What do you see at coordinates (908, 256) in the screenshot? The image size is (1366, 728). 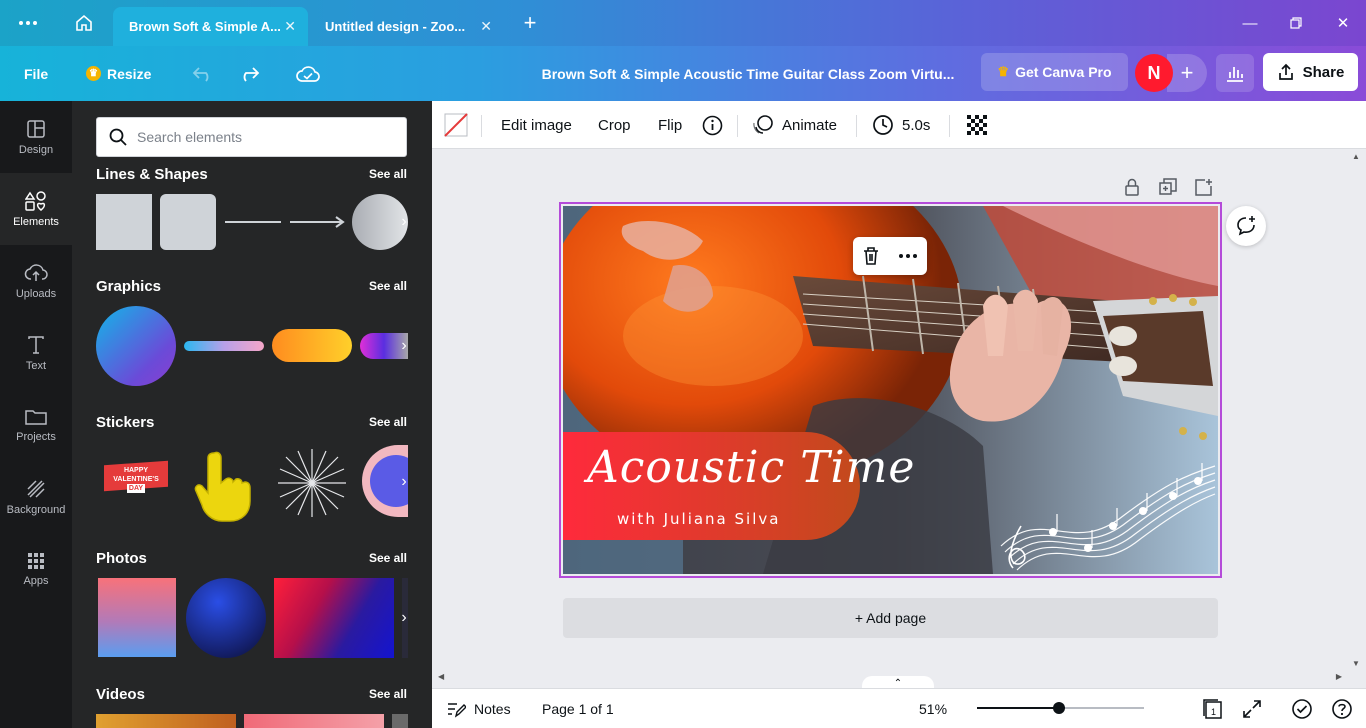 I see `more-options-icon` at bounding box center [908, 256].